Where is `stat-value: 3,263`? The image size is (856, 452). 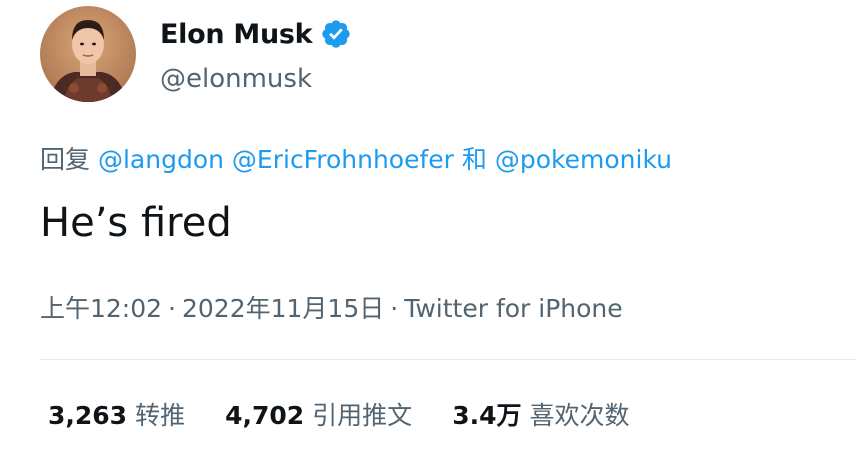 stat-value: 3,263 is located at coordinates (88, 415).